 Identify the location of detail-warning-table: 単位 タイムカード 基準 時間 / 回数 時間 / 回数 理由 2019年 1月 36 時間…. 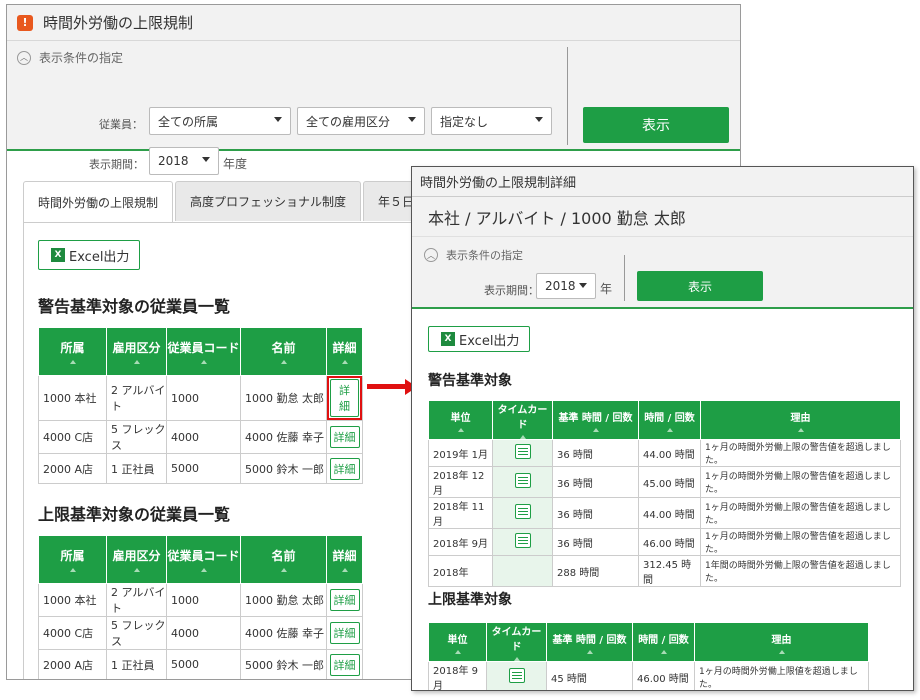
(664, 493).